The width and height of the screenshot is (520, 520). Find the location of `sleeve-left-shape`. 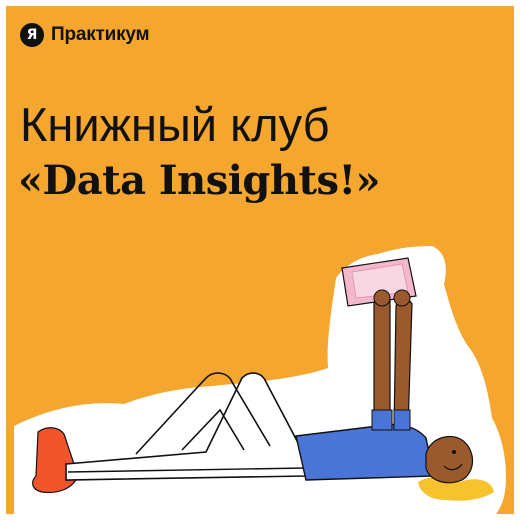

sleeve-left-shape is located at coordinates (382, 420).